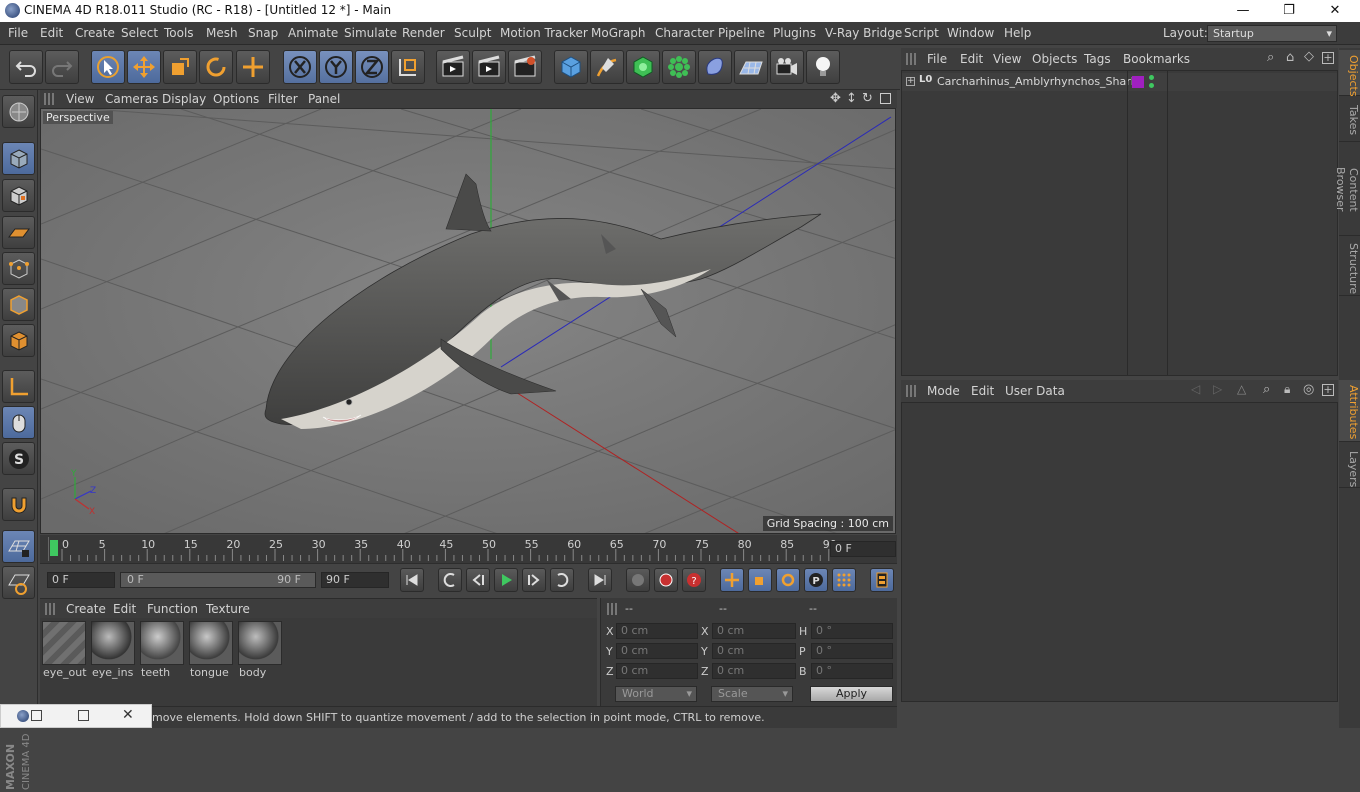  Describe the element at coordinates (124, 609) in the screenshot. I see `material-menu-edit: Edit` at that location.